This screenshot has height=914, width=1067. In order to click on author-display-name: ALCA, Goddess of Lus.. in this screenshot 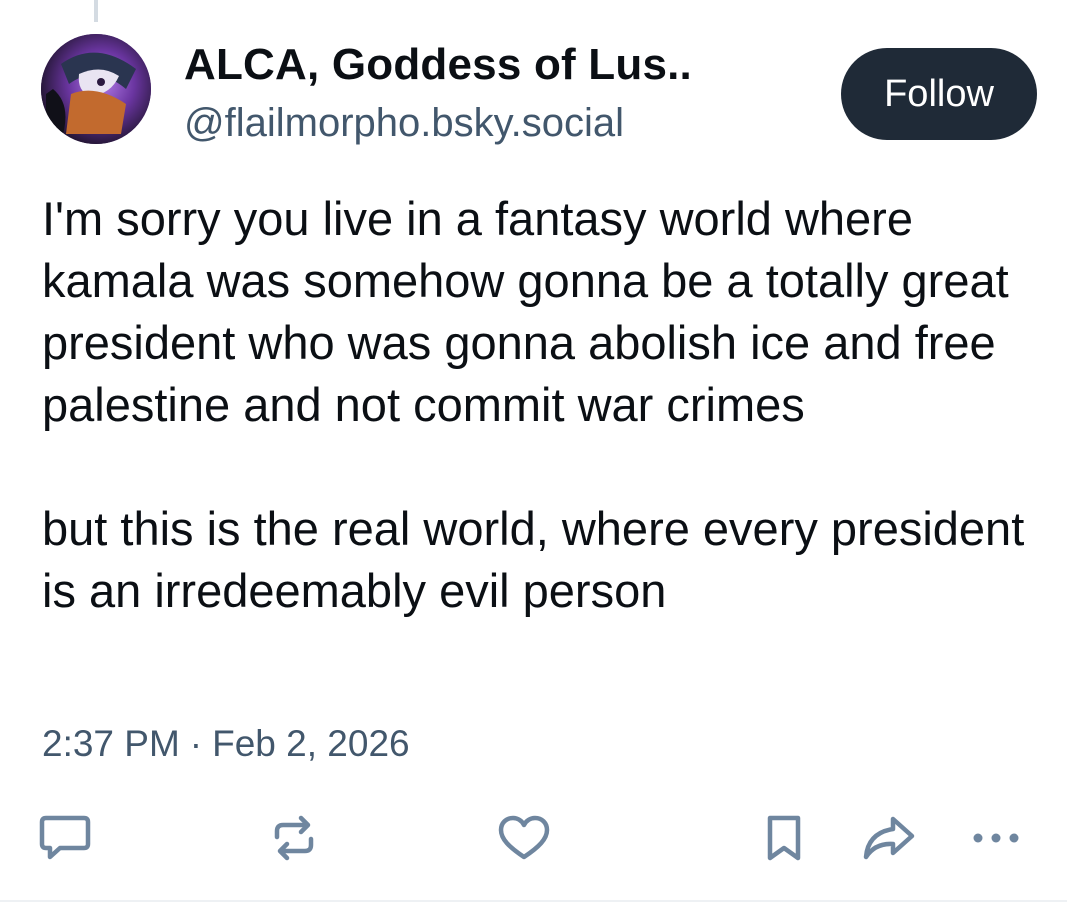, I will do `click(438, 65)`.